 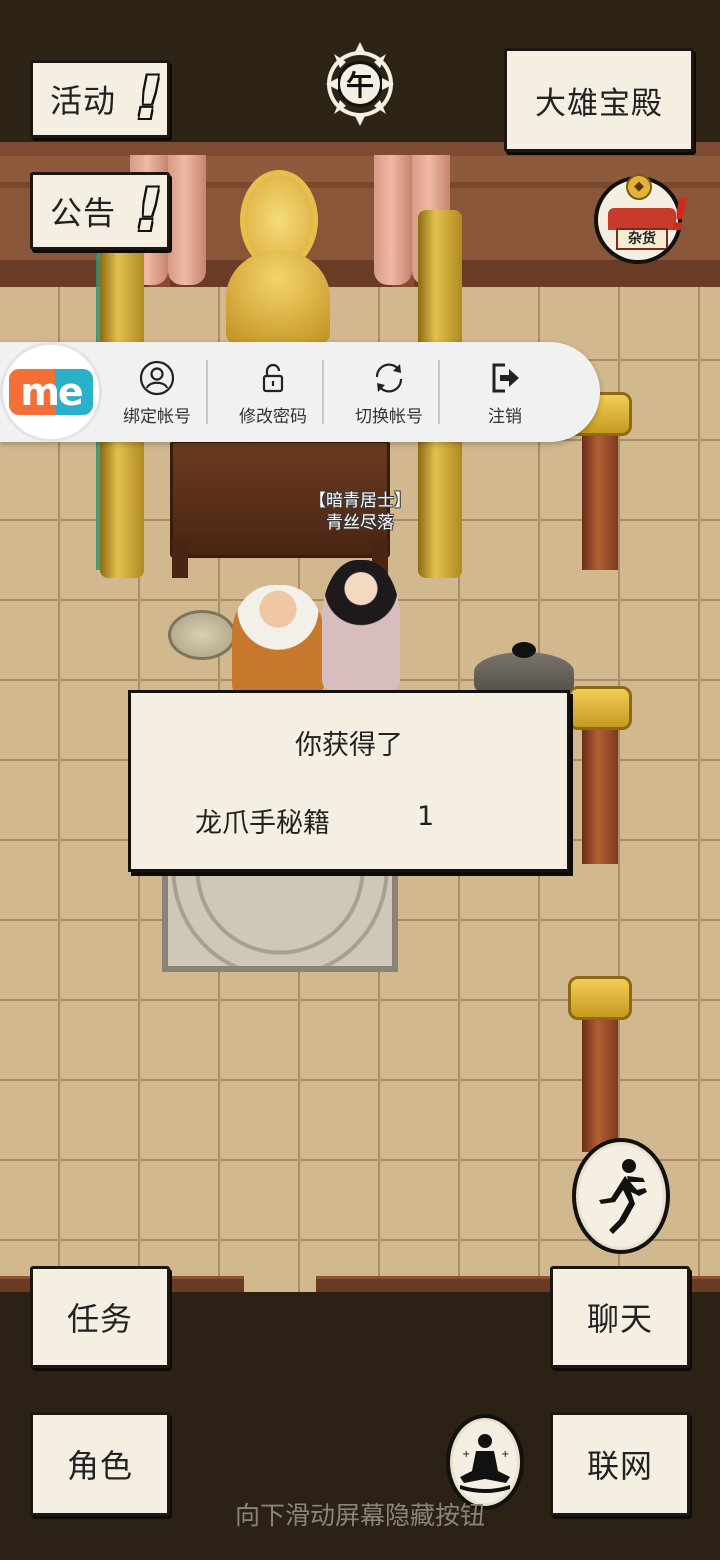 What do you see at coordinates (278, 297) in the screenshot?
I see `buddha-statue-body` at bounding box center [278, 297].